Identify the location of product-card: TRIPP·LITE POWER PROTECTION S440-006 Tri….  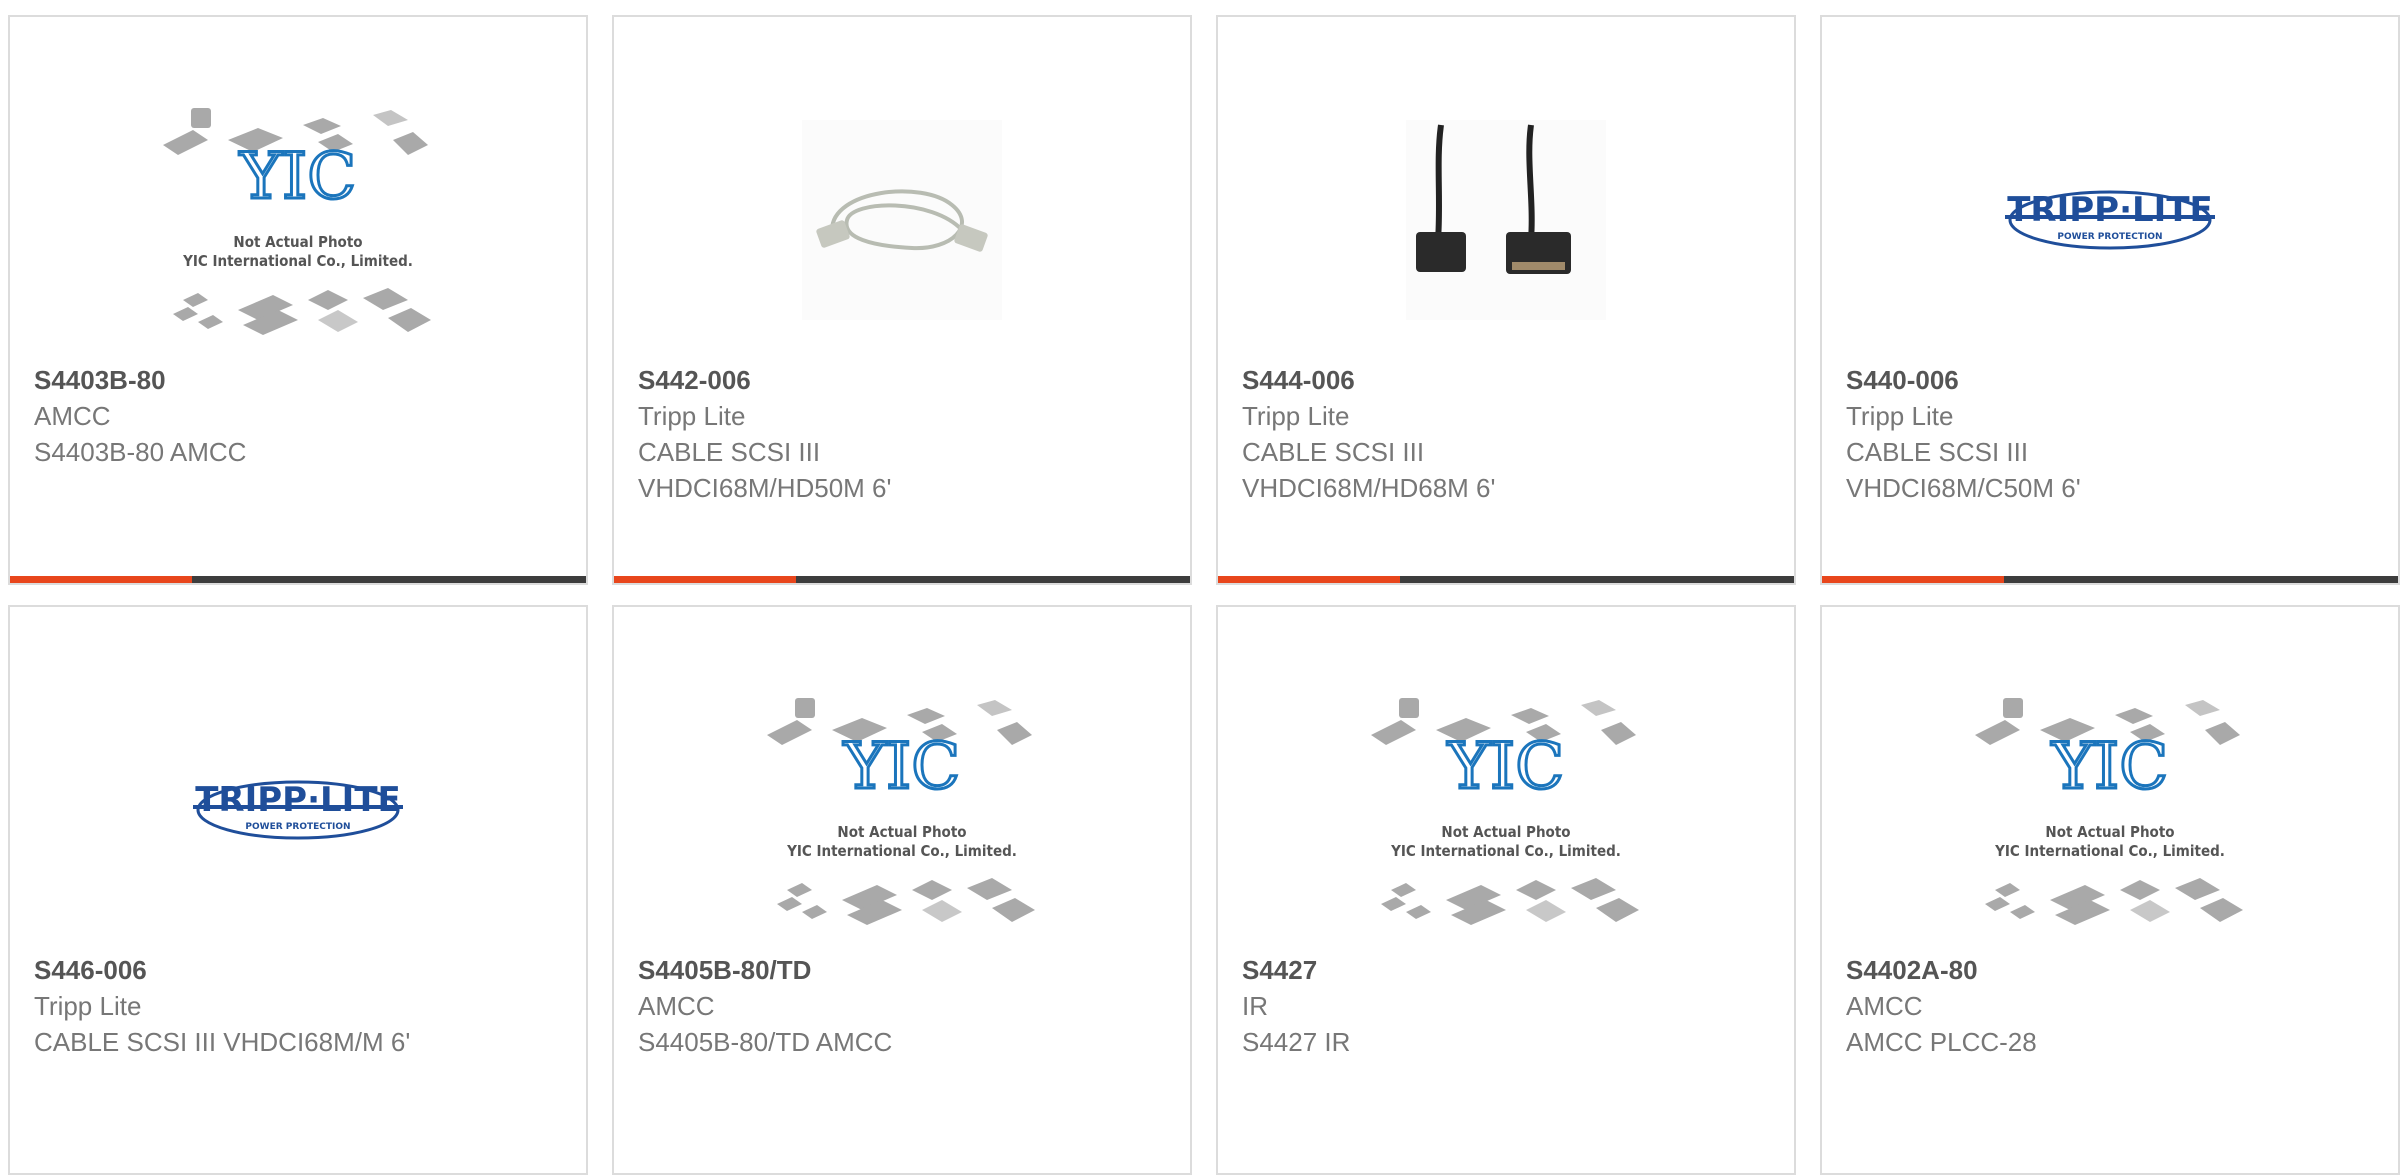
(2110, 300).